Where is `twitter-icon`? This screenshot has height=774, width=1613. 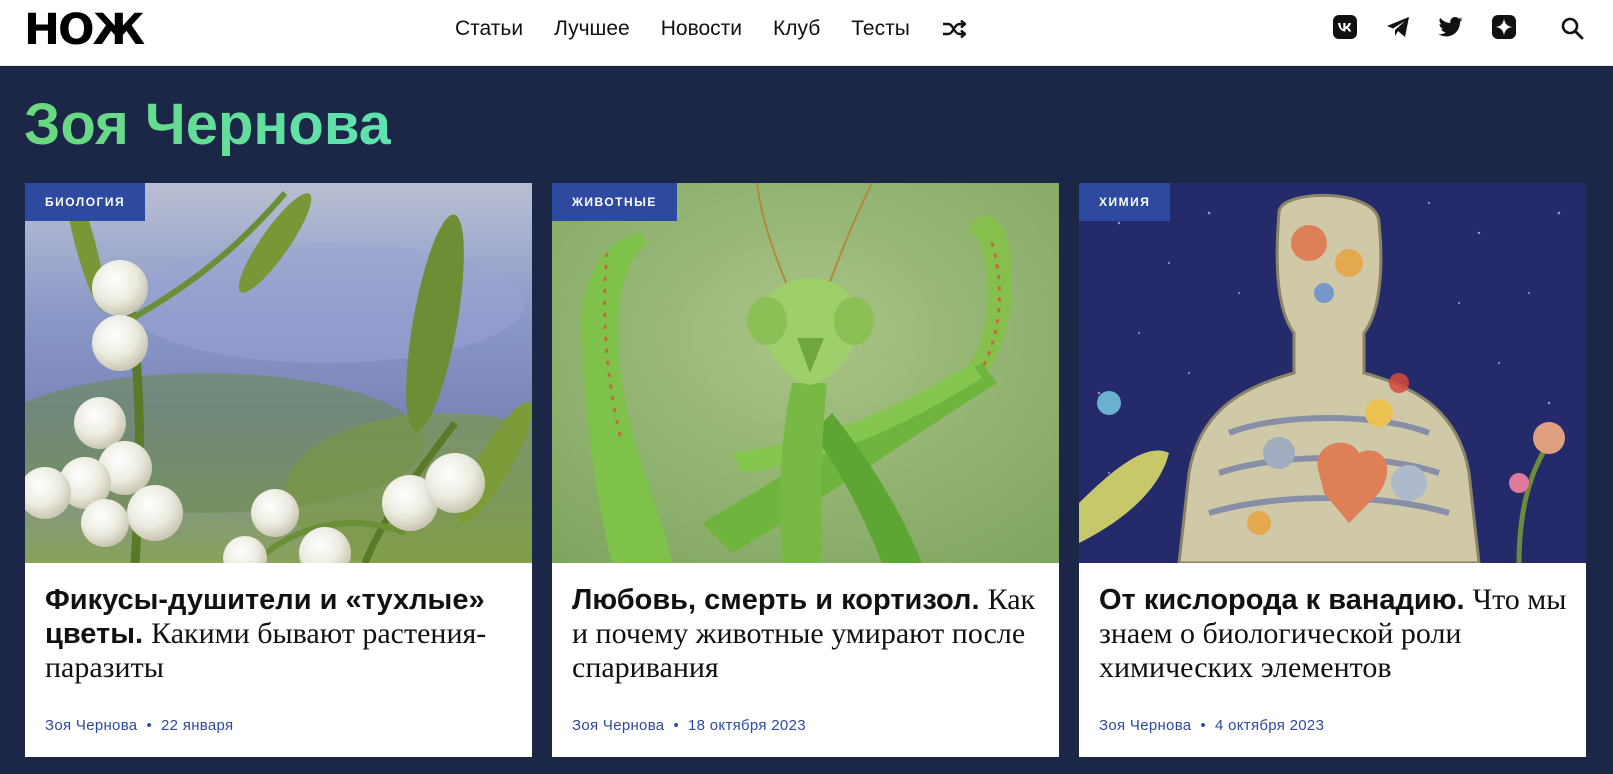 twitter-icon is located at coordinates (1451, 27).